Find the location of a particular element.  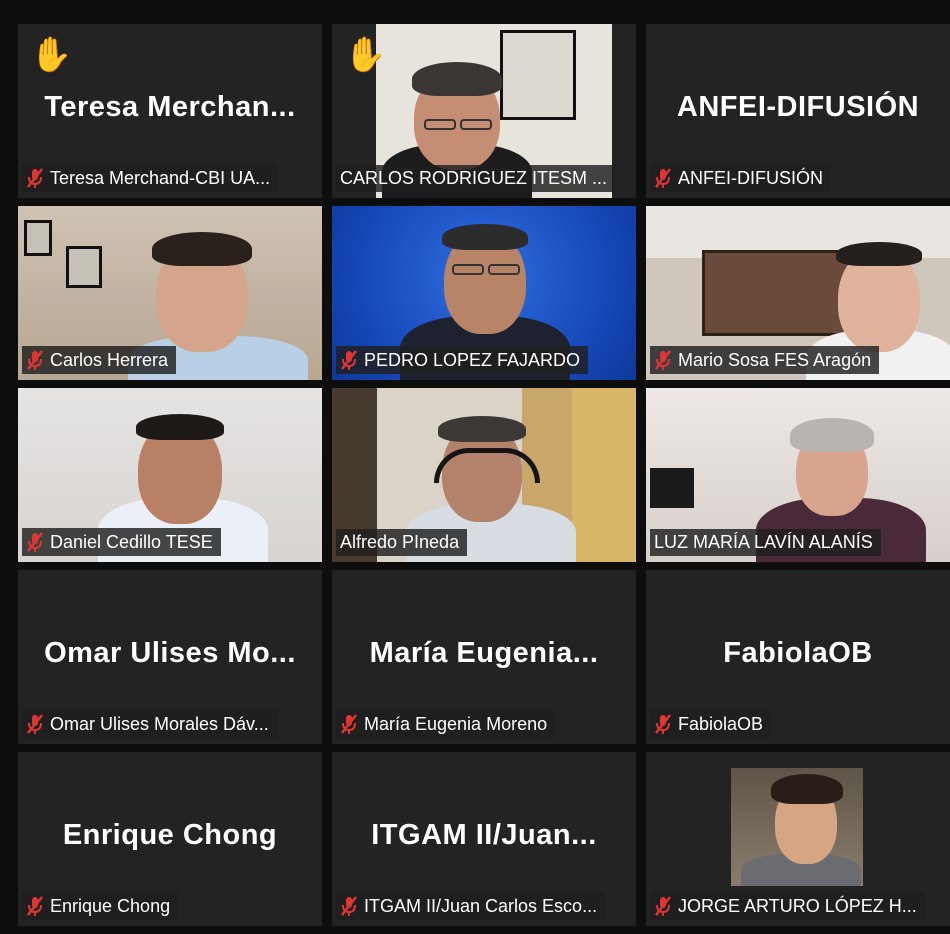

profile-picture is located at coordinates (797, 827).